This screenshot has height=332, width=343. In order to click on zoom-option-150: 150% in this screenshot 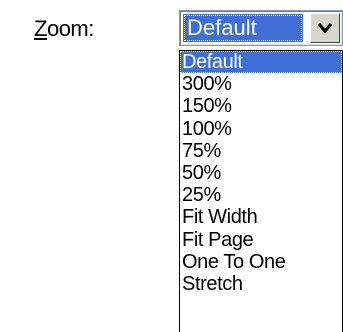, I will do `click(261, 106)`.